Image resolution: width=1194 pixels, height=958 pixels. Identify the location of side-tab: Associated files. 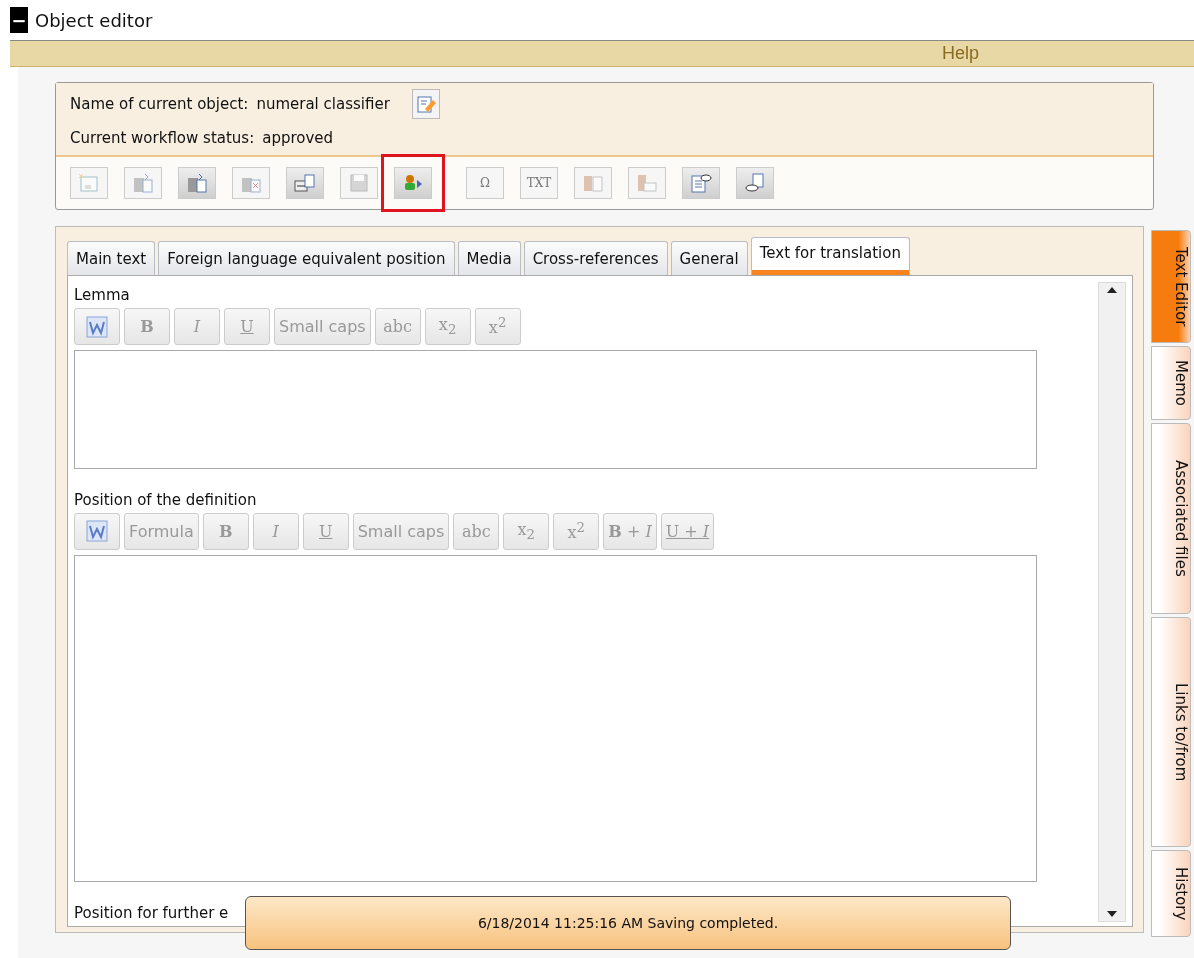
(1171, 518).